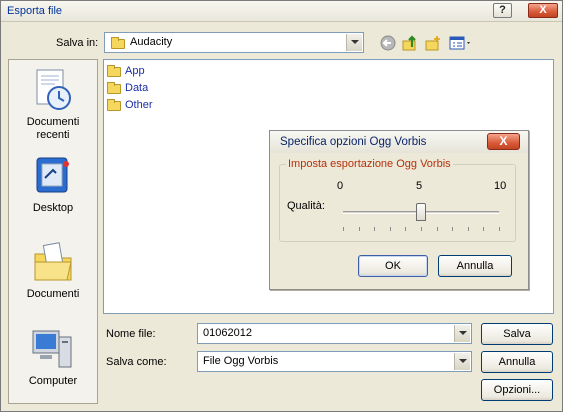  I want to click on help-button: ?, so click(502, 10).